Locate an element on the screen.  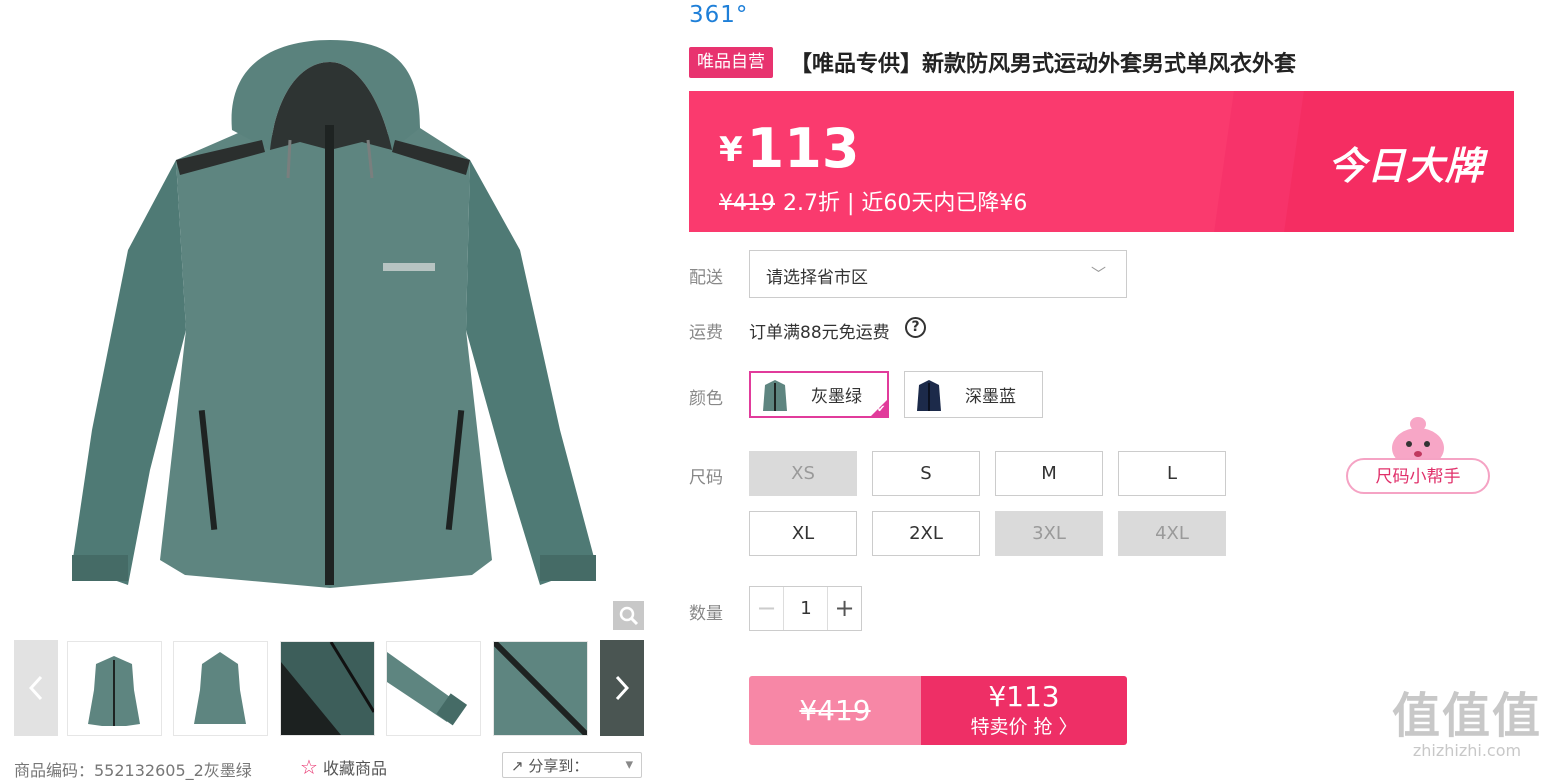
help-icon: ? is located at coordinates (915, 327).